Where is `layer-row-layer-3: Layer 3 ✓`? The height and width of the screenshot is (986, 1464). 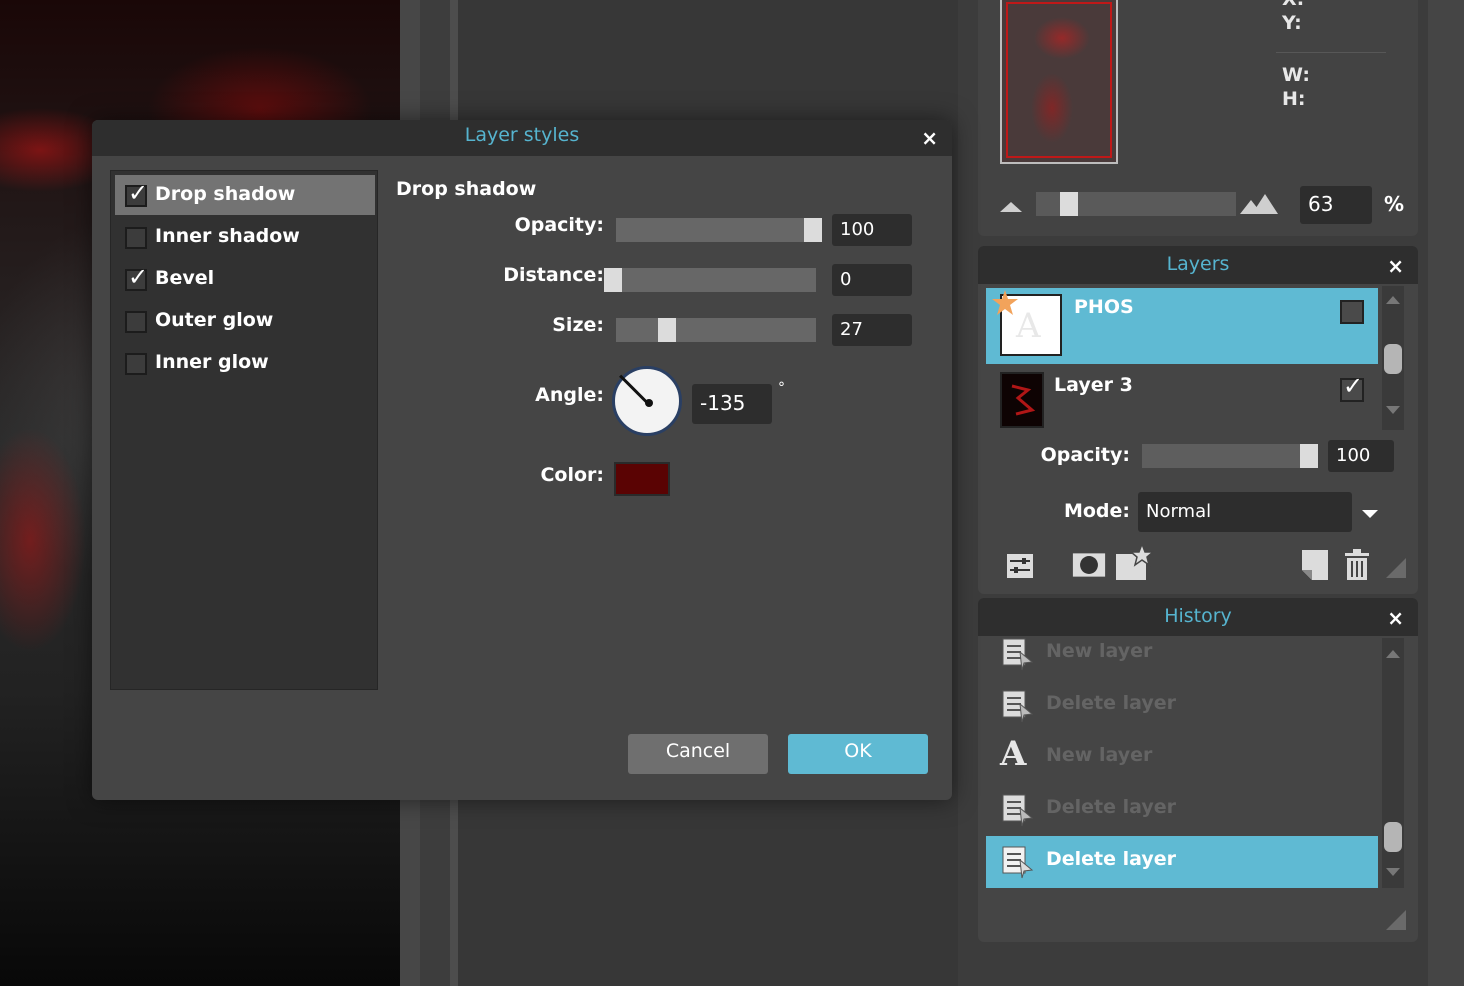
layer-row-layer-3: Layer 3 ✓ is located at coordinates (1182, 398).